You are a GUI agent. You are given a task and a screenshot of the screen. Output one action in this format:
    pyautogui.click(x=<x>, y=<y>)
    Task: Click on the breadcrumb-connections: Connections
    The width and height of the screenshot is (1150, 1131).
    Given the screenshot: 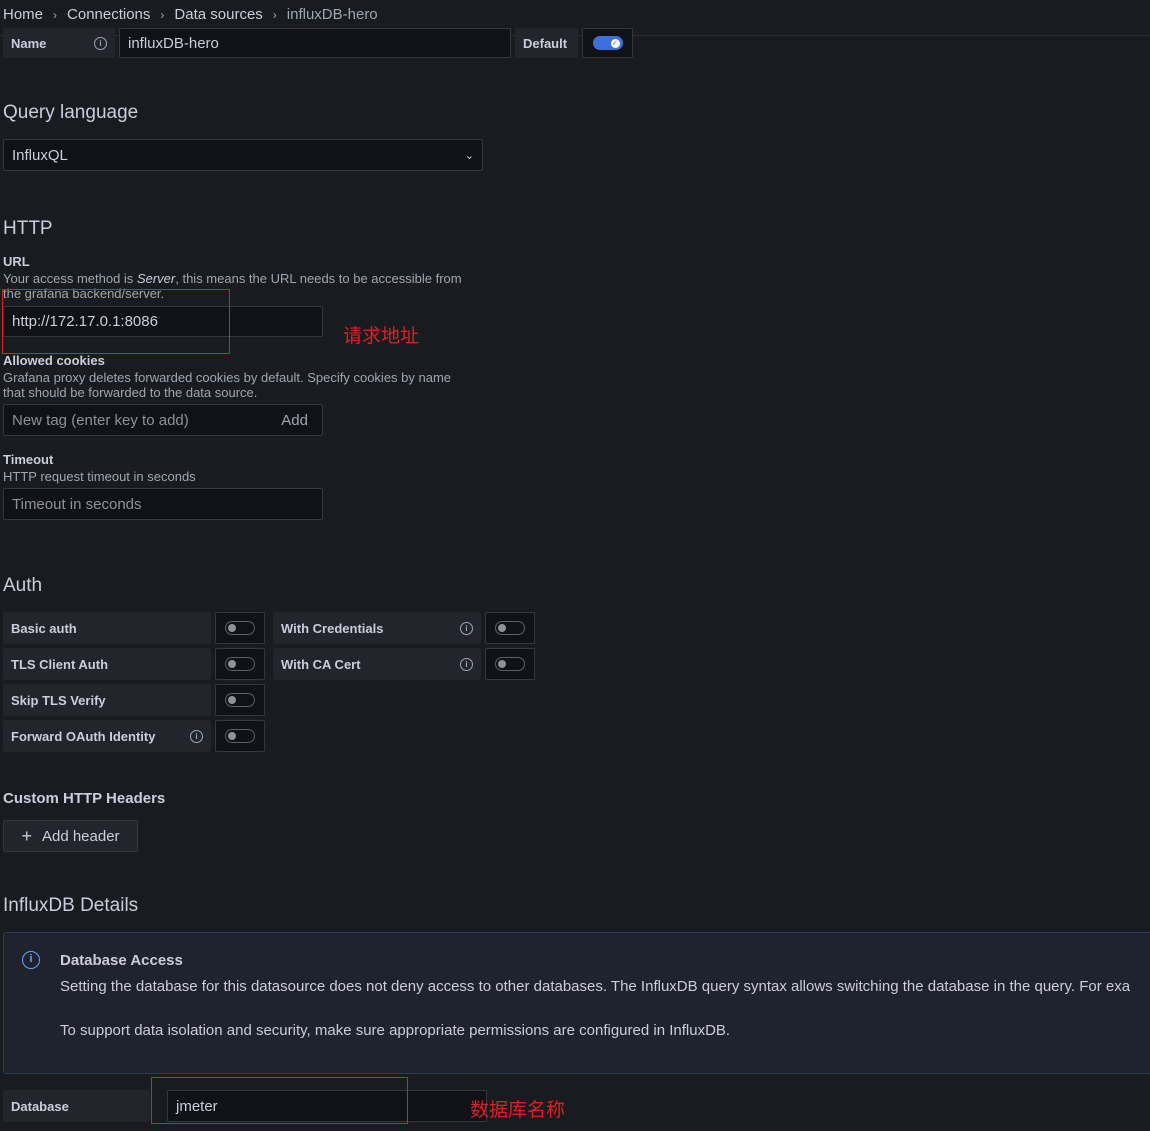 What is the action you would take?
    pyautogui.click(x=108, y=14)
    